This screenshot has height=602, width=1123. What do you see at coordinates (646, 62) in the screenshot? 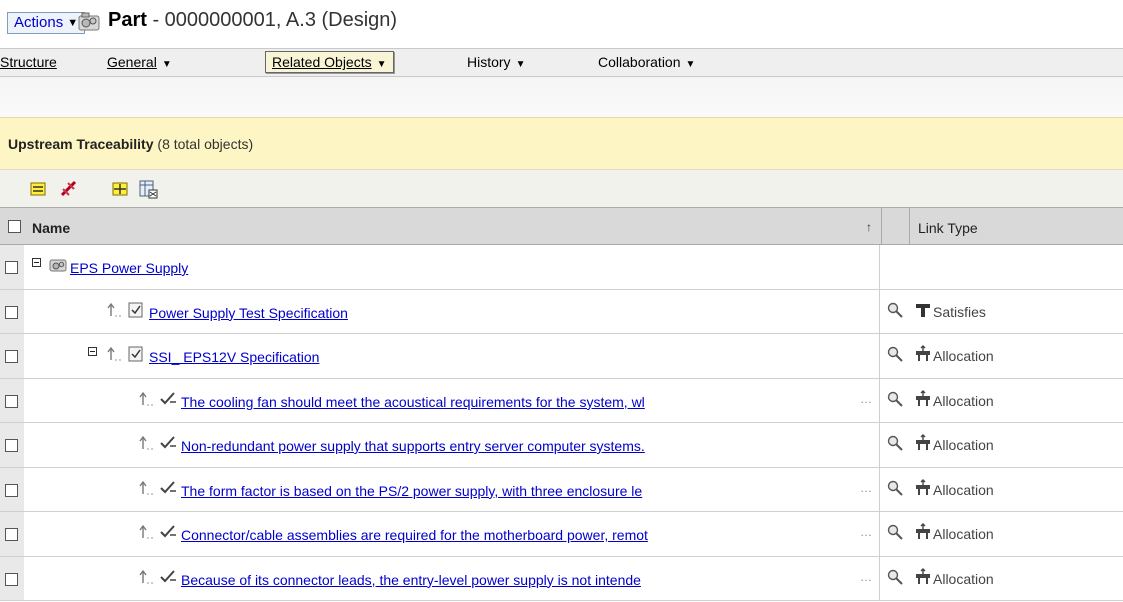
I see `tab-collaboration: Collaboration ▼` at bounding box center [646, 62].